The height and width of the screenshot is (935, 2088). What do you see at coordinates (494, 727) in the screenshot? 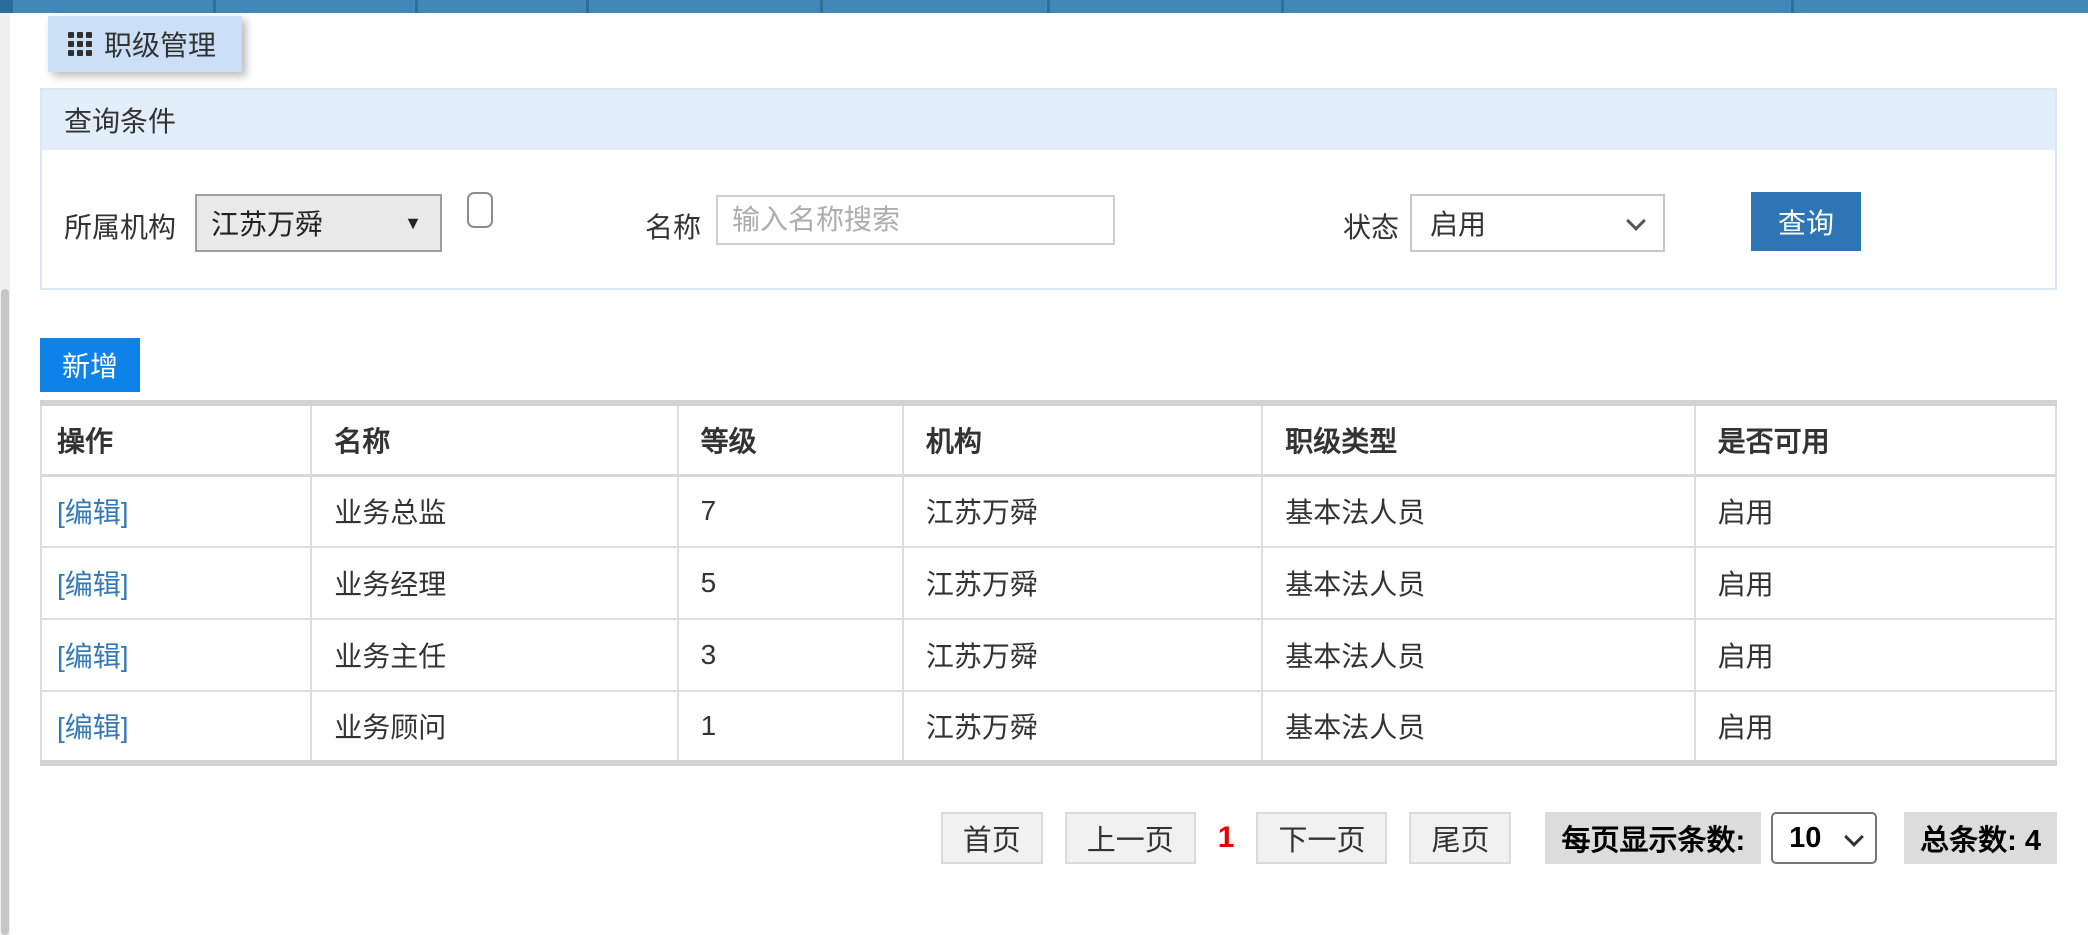
I see `cell-name: 业务顾问` at bounding box center [494, 727].